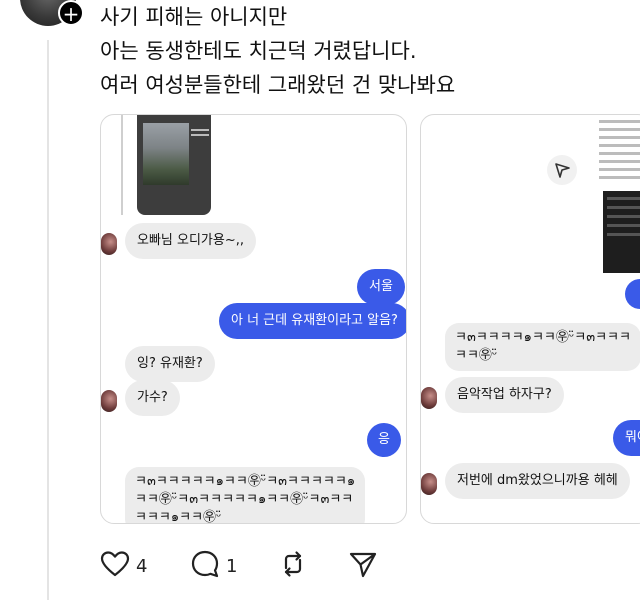  What do you see at coordinates (476, 355) in the screenshot?
I see `message-line: ㅋㅋ㉾ᵕ̈` at bounding box center [476, 355].